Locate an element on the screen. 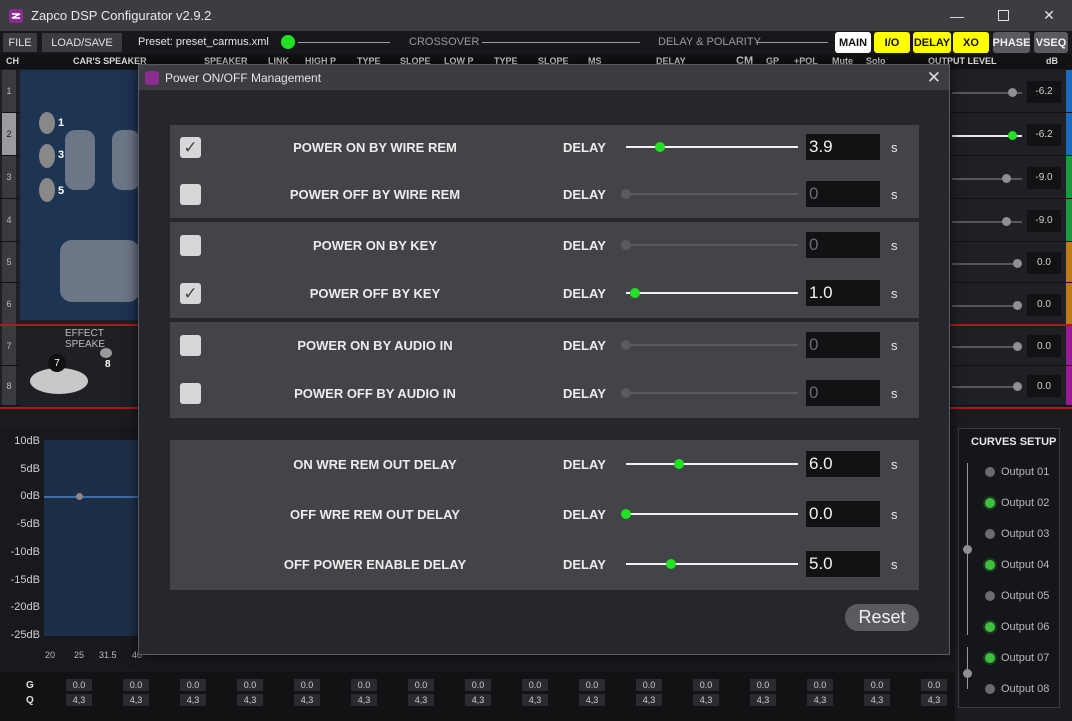 Image resolution: width=1072 pixels, height=721 pixels. nav-phase-button: PHASE is located at coordinates (1011, 42).